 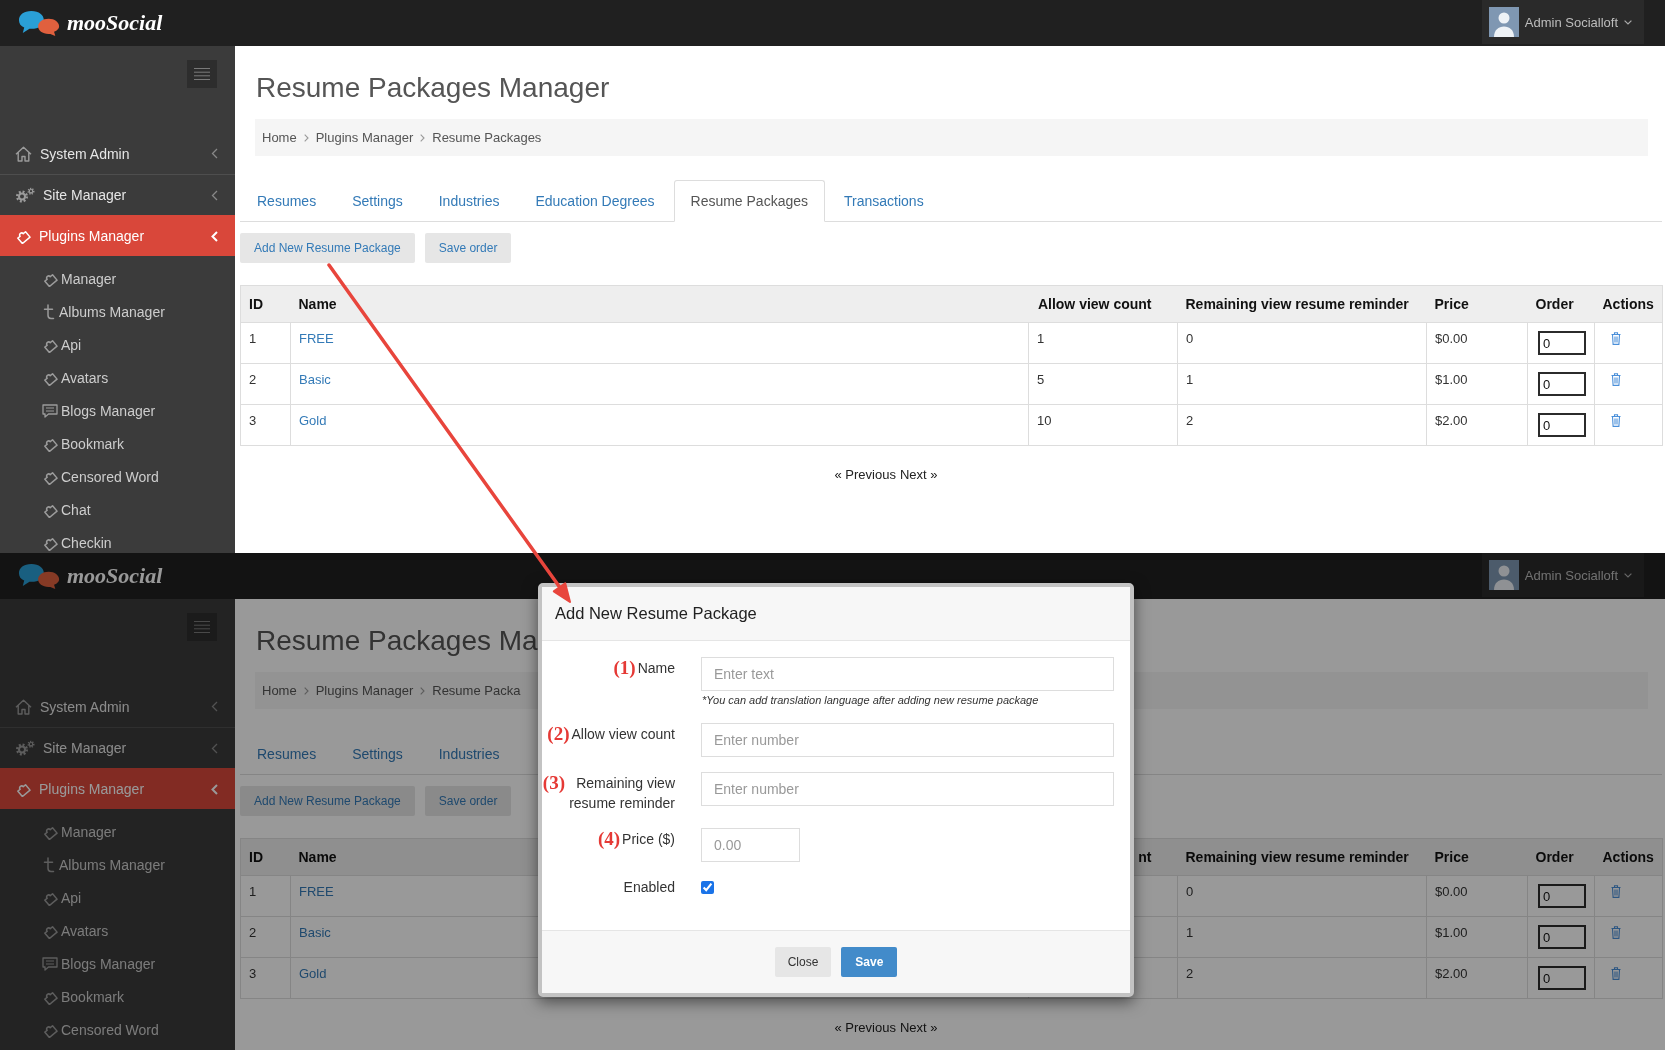 I want to click on step-number-annotation: (2), so click(x=558, y=734).